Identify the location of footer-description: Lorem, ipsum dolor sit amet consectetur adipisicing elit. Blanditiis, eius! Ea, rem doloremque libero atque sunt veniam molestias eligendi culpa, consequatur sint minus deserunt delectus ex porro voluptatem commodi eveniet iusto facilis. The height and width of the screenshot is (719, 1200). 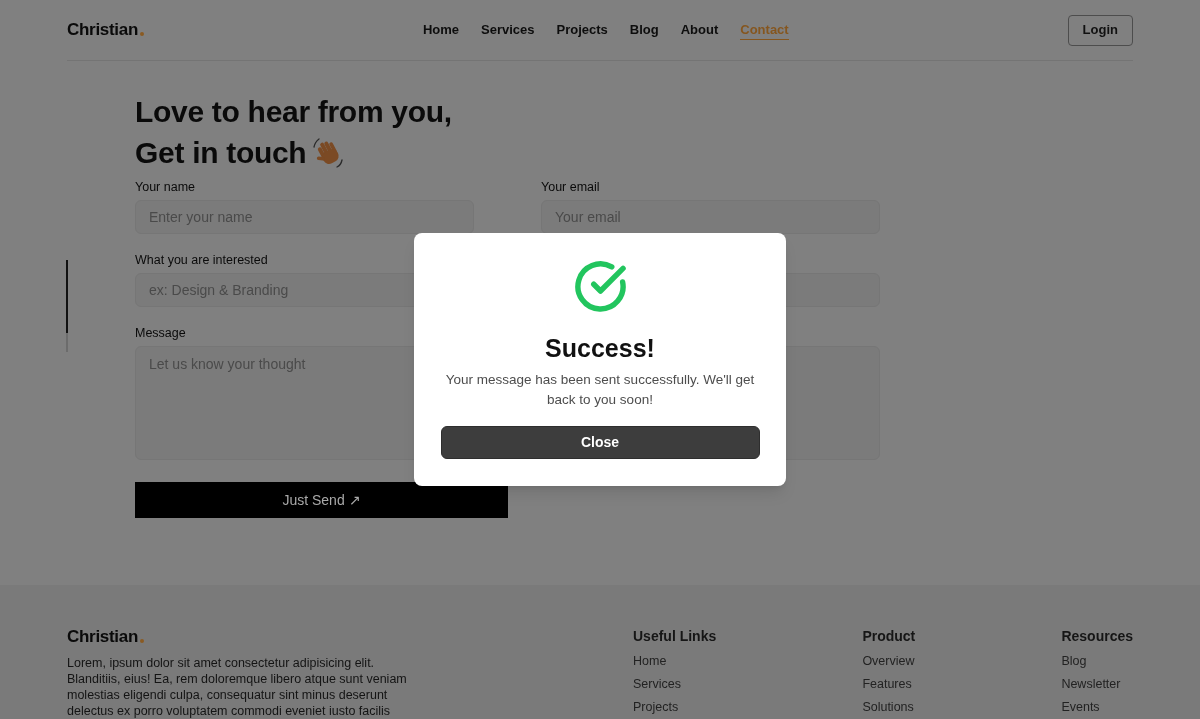
(237, 687).